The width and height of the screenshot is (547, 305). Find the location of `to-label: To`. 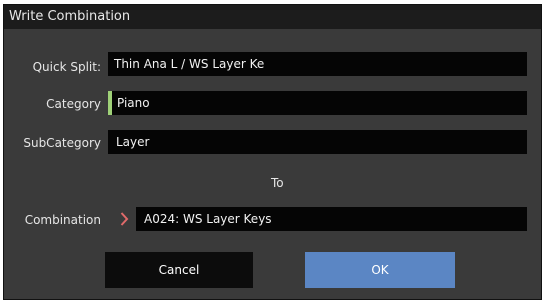

to-label: To is located at coordinates (277, 183).